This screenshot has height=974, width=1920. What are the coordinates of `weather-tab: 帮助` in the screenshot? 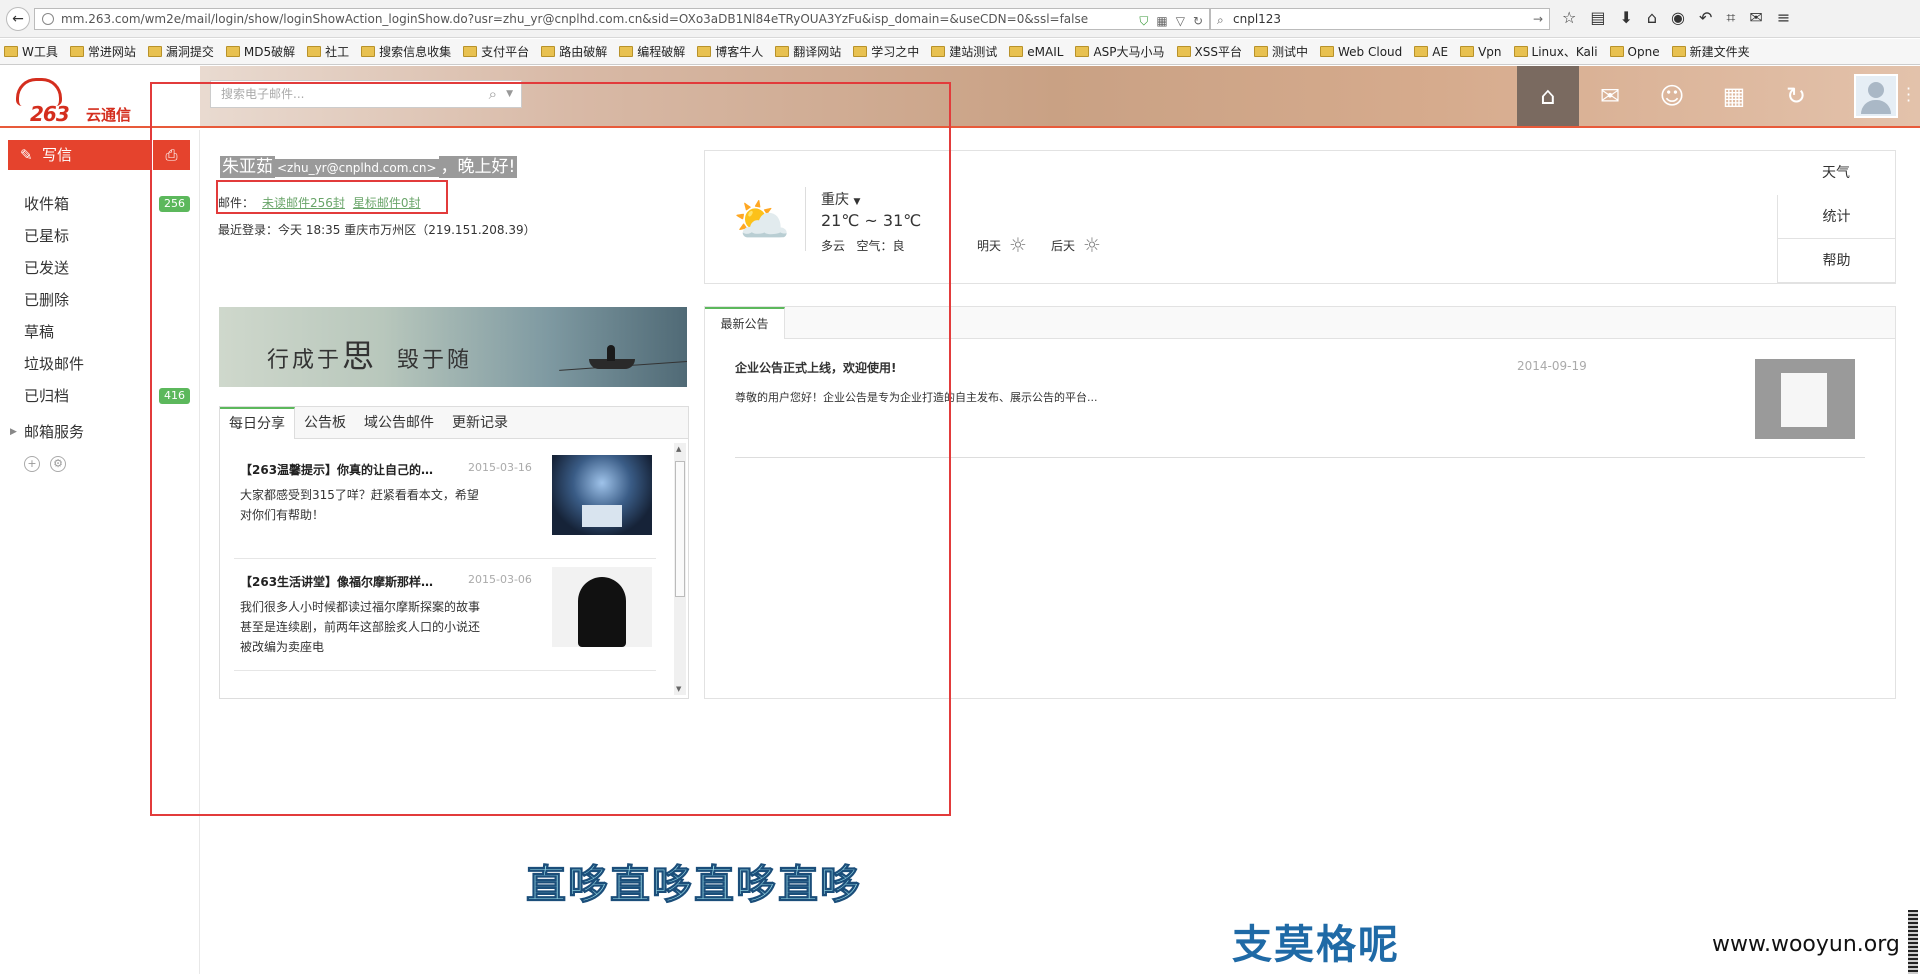 It's located at (1836, 261).